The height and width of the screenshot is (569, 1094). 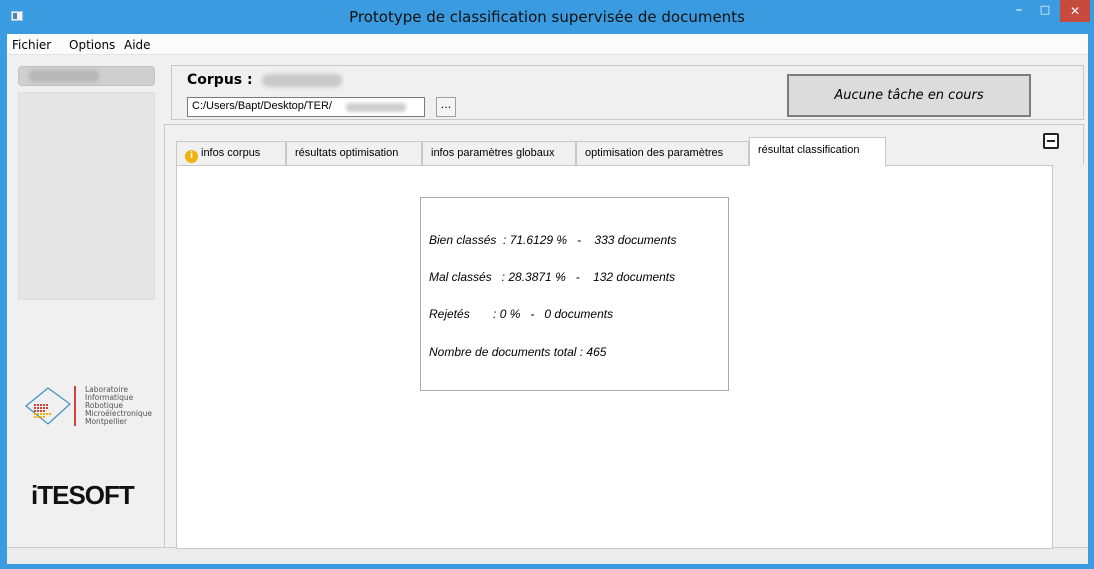 What do you see at coordinates (83, 495) in the screenshot?
I see `itesoft-logo: iTESOFT` at bounding box center [83, 495].